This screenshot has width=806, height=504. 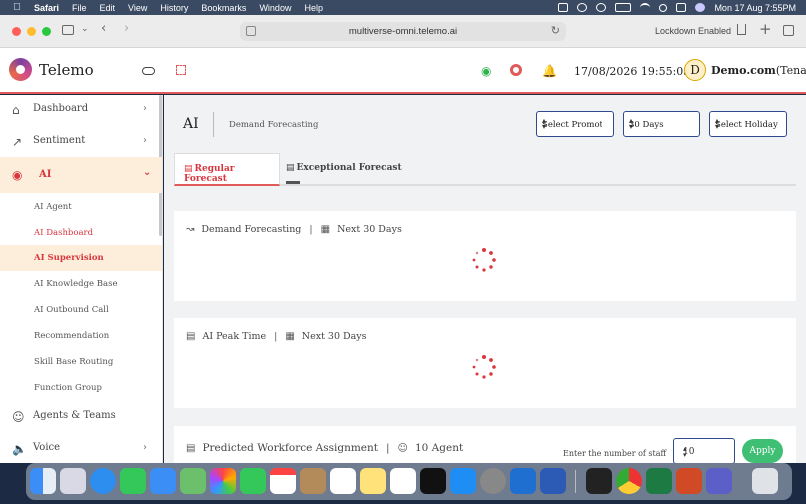 I want to click on menu-bookmarks: Bookmarks, so click(x=223, y=8).